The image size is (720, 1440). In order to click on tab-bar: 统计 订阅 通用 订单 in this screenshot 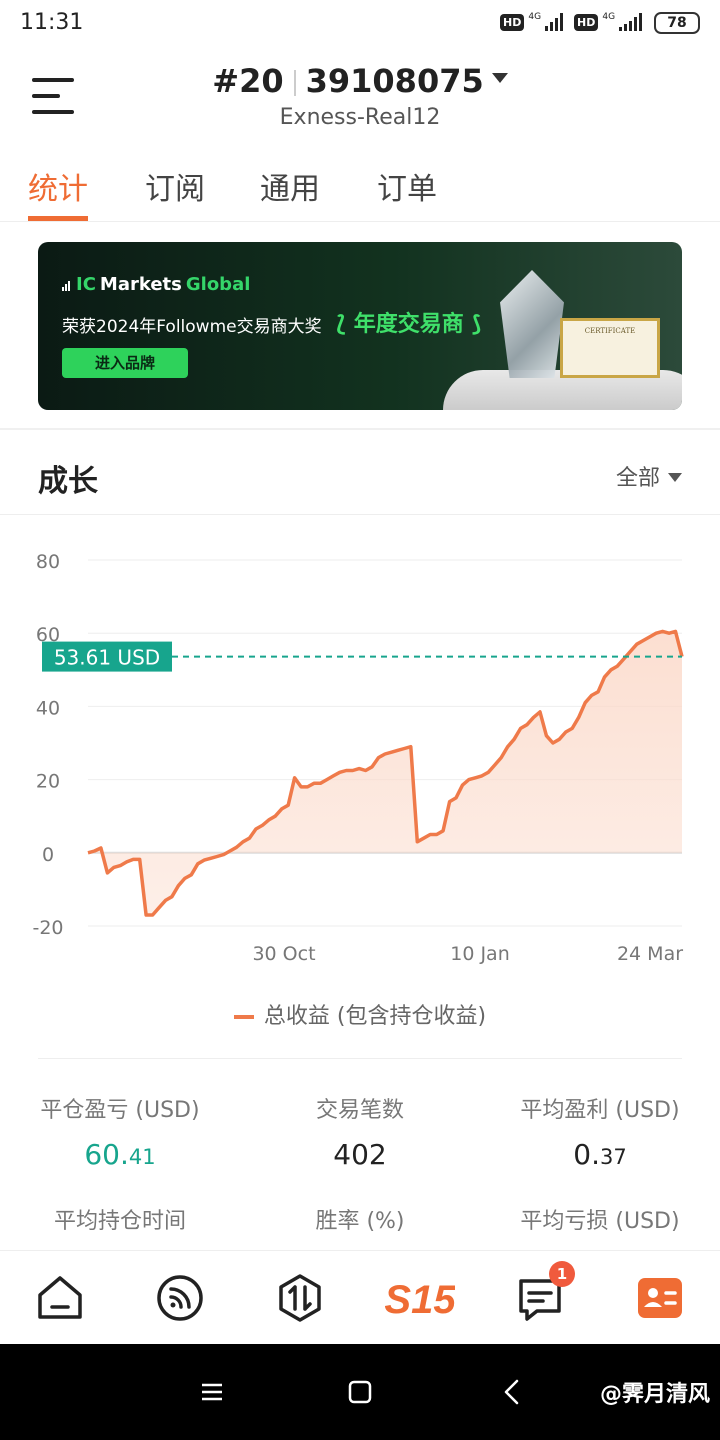, I will do `click(360, 193)`.